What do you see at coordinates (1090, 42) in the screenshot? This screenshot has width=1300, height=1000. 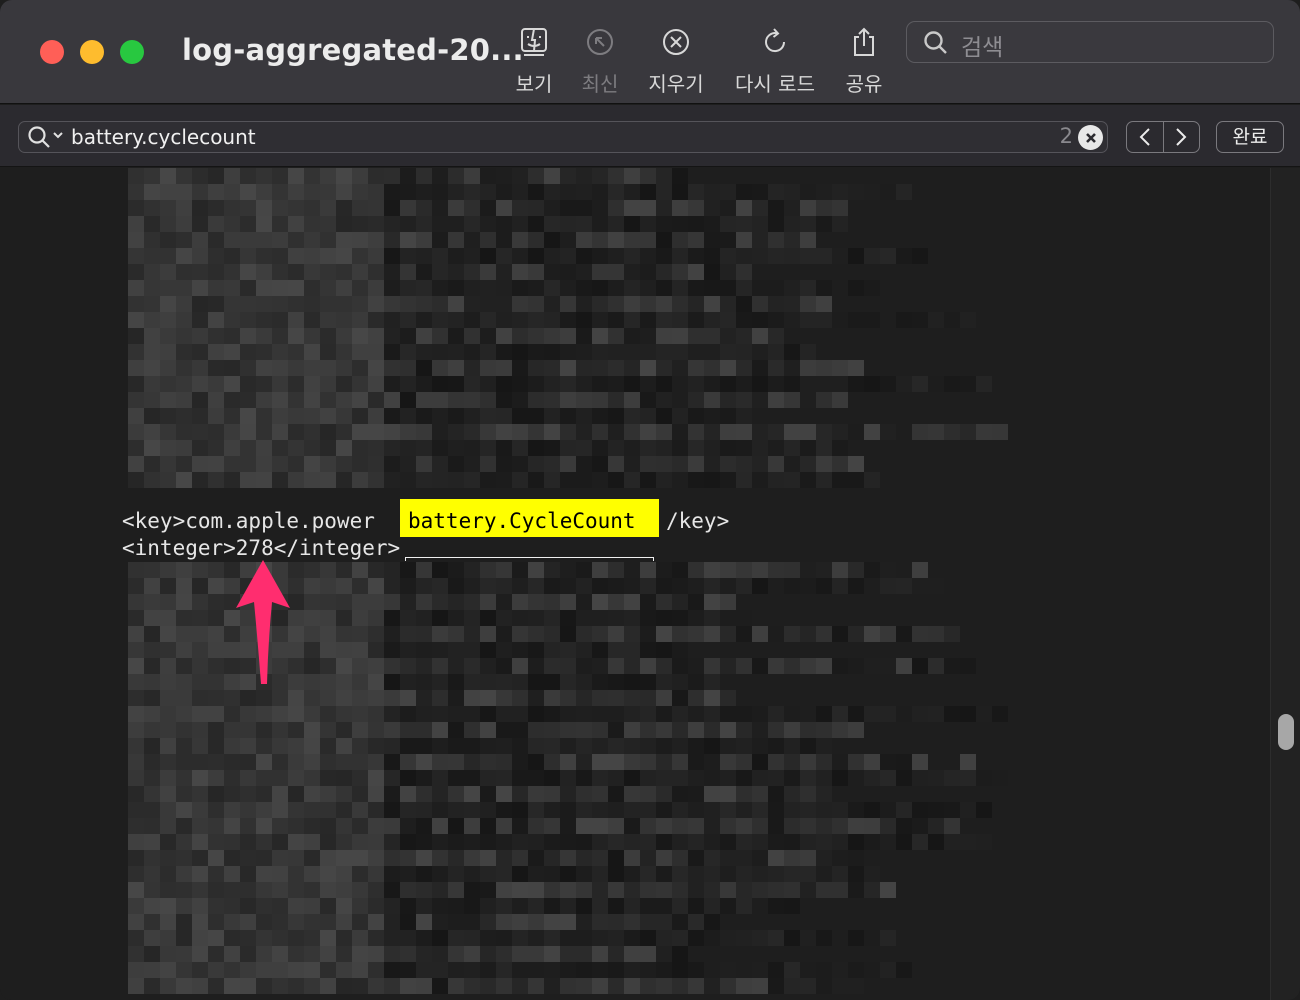 I see `toolbar-search-field: 검색` at bounding box center [1090, 42].